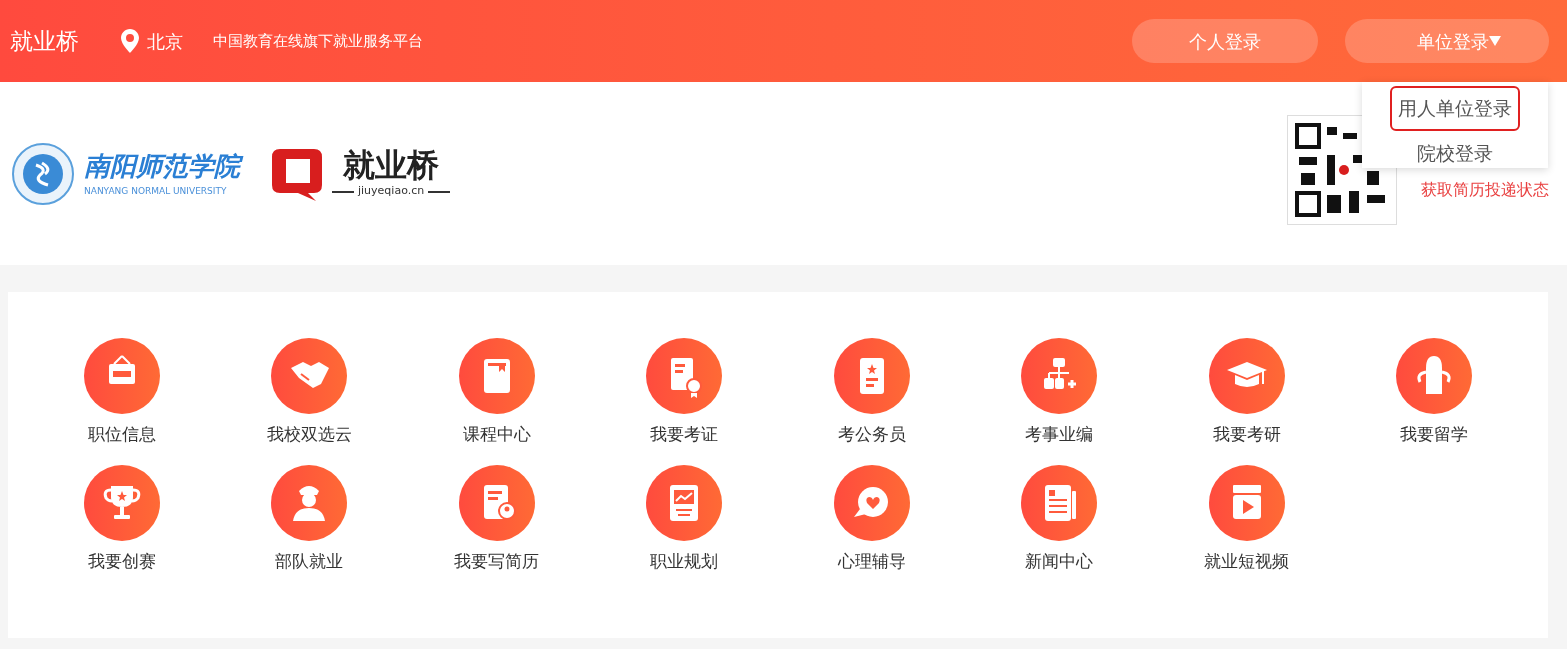 The width and height of the screenshot is (1567, 649). Describe the element at coordinates (1455, 152) in the screenshot. I see `menu-item: 院校登录` at that location.